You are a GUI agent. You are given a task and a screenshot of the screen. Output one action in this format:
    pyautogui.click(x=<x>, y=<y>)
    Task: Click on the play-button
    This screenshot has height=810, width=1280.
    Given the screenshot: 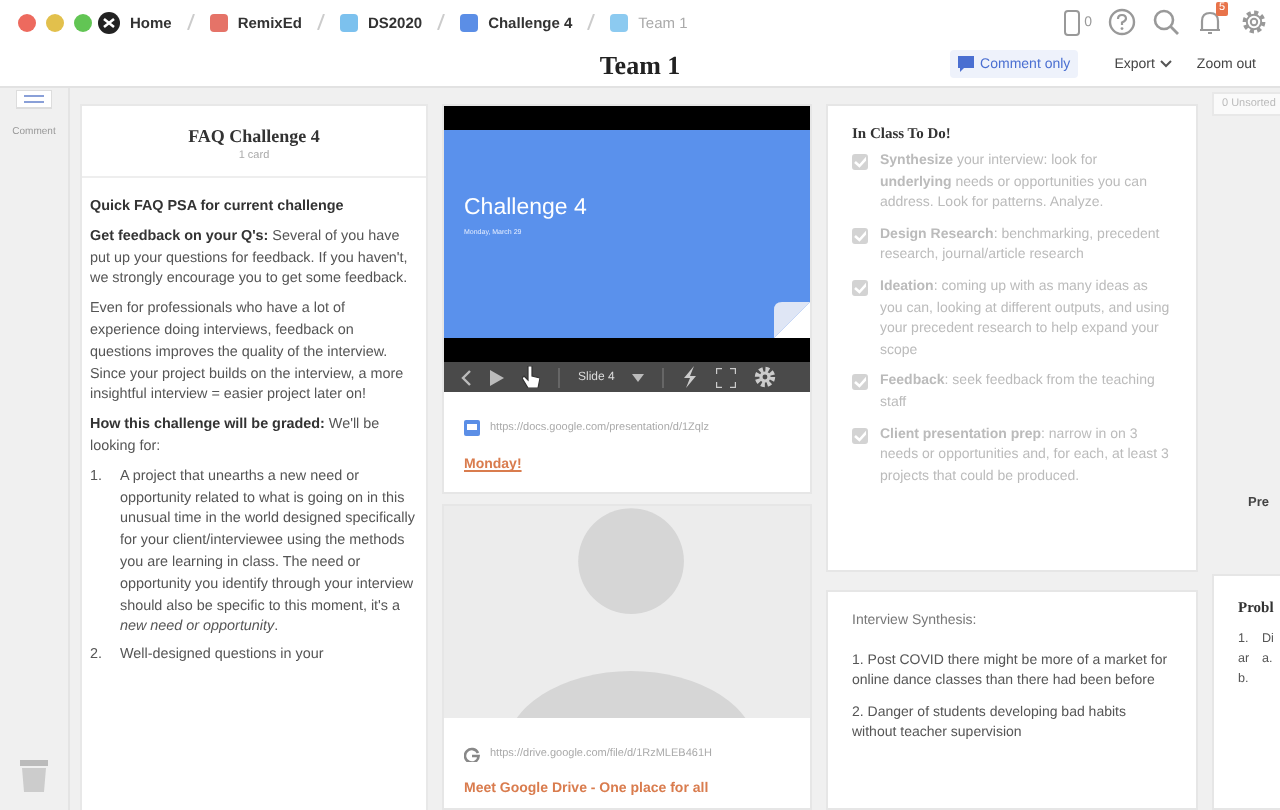 What is the action you would take?
    pyautogui.click(x=497, y=377)
    